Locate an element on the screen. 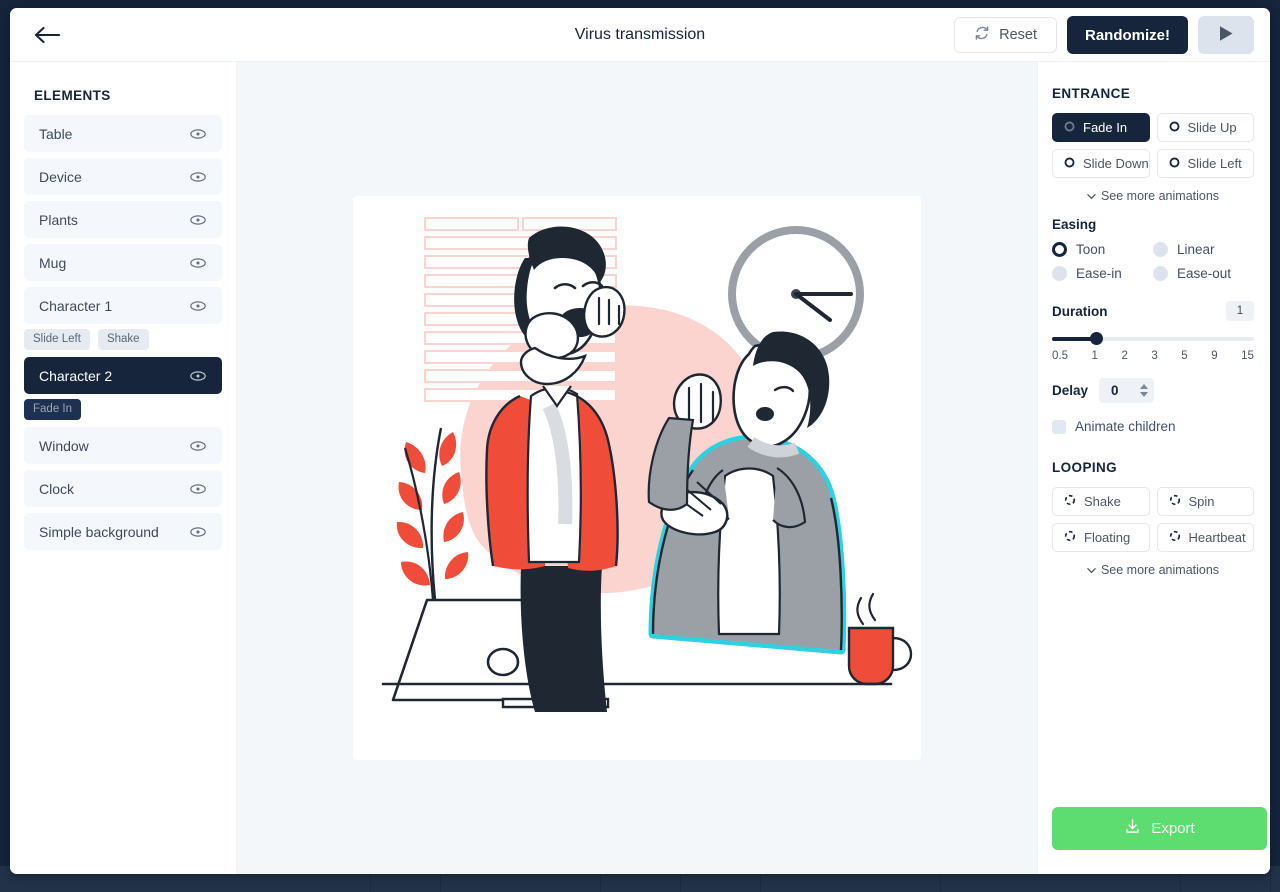 This screenshot has width=1280, height=892. animation-tags-character-1: Slide Left Shake is located at coordinates (123, 340).